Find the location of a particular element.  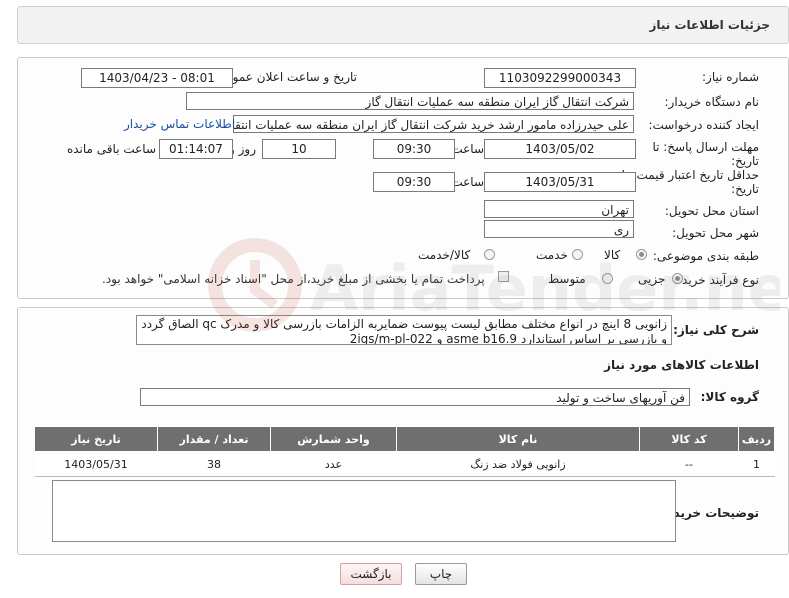

reply-days-field: 10 is located at coordinates (299, 149).